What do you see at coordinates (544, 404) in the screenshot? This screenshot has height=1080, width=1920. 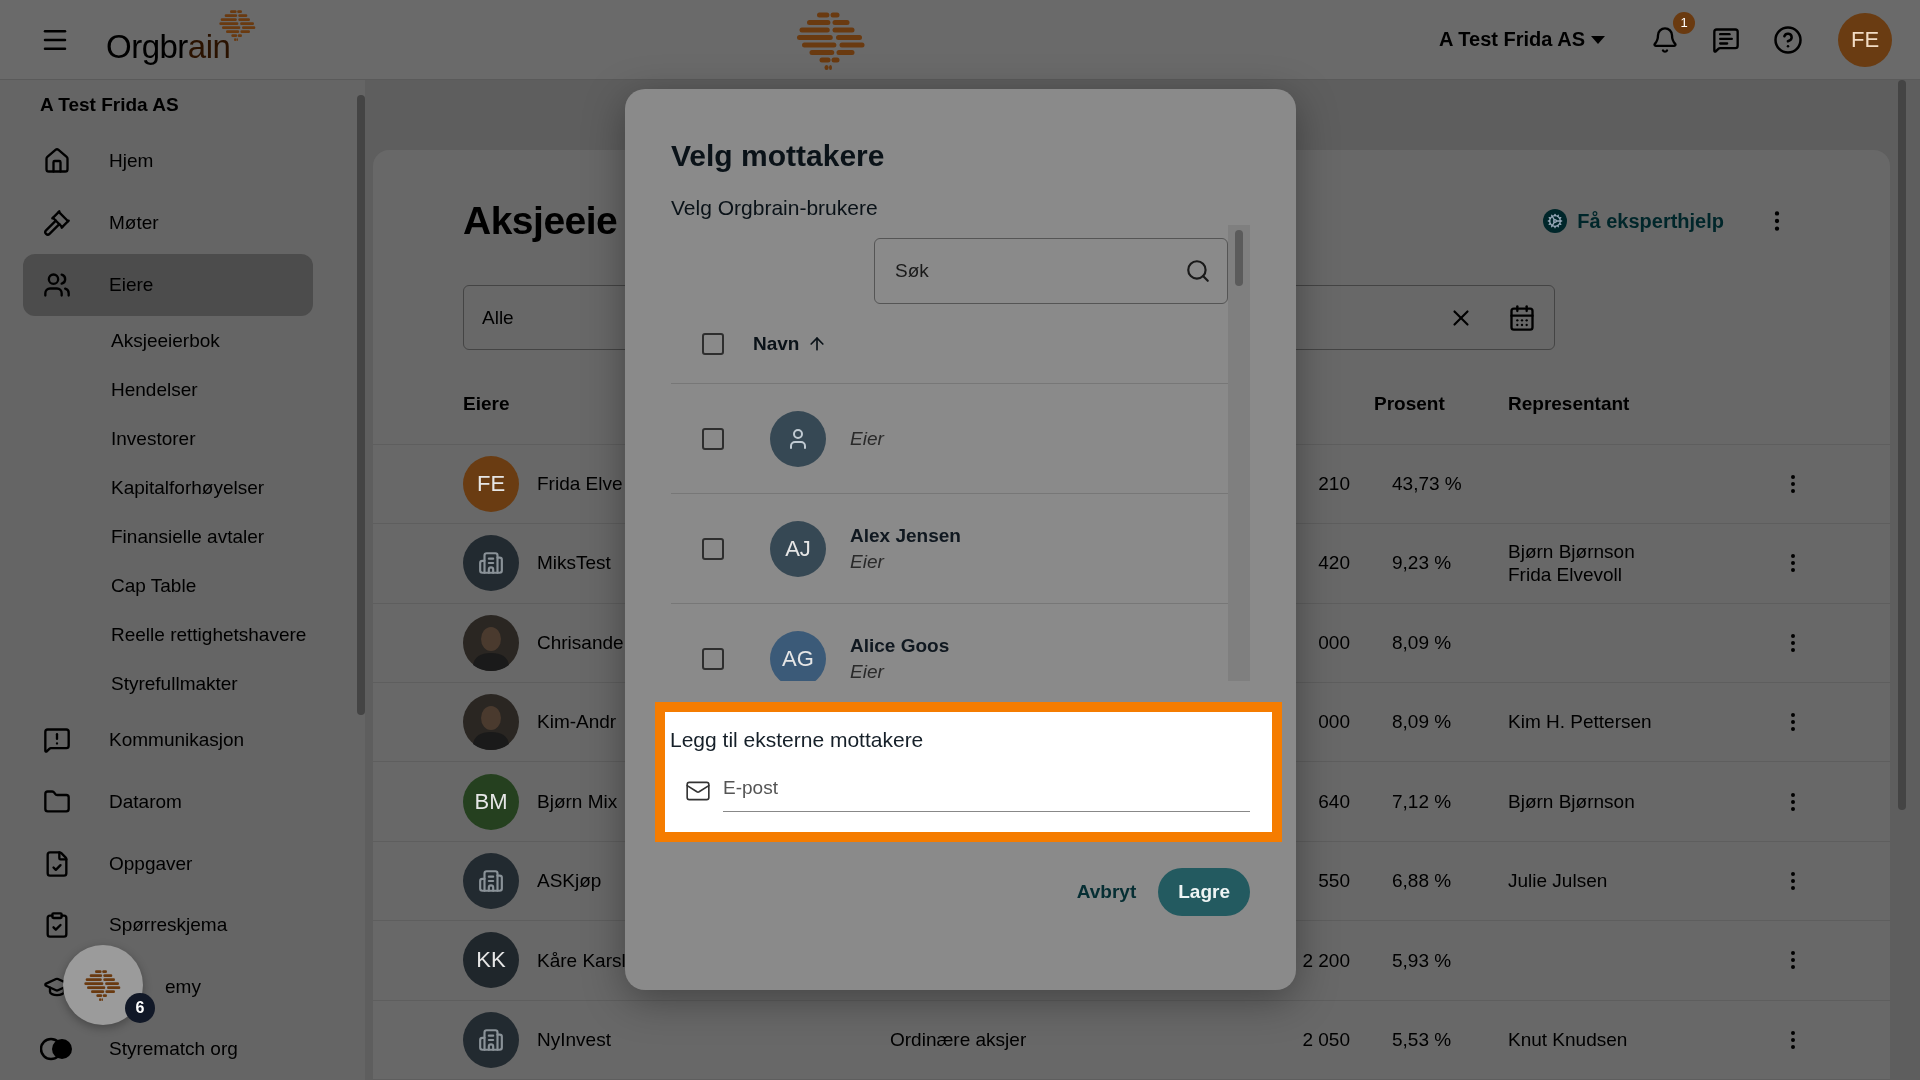 I see `column-header: Eiere` at bounding box center [544, 404].